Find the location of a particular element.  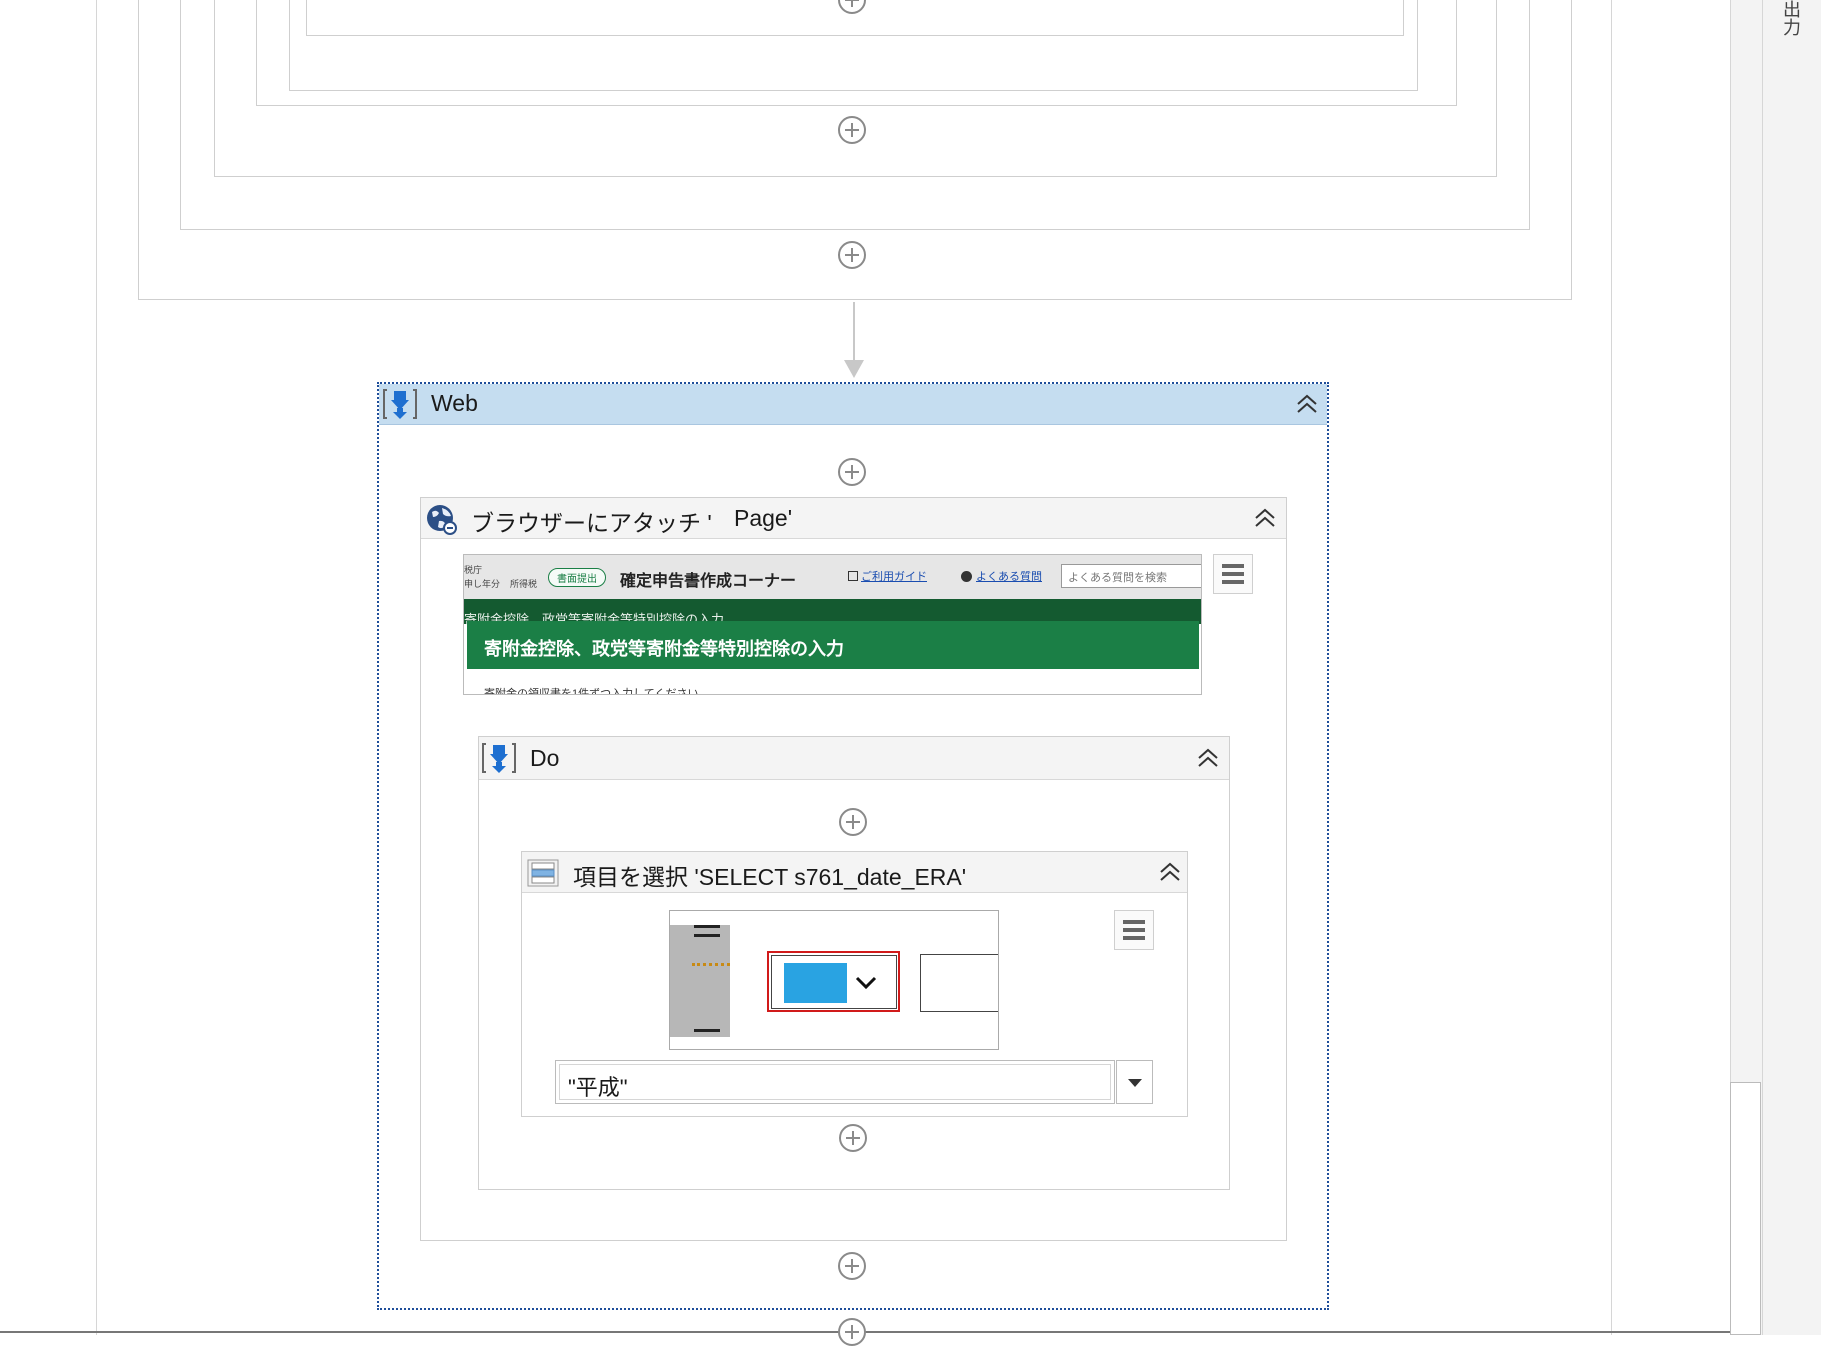

select-value-inner is located at coordinates (835, 1082).